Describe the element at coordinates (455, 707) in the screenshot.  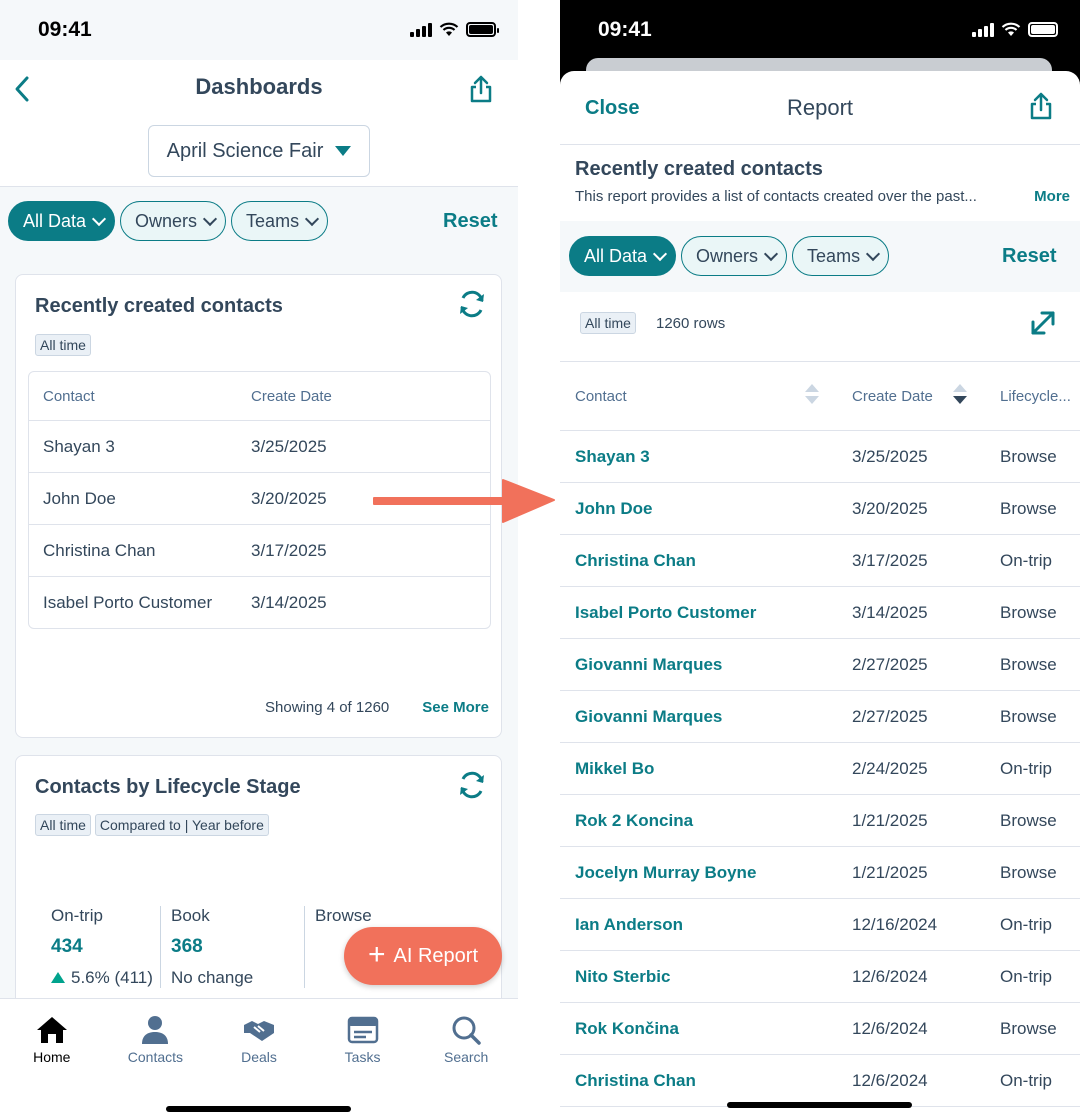
I see `see-more-link: See More` at that location.